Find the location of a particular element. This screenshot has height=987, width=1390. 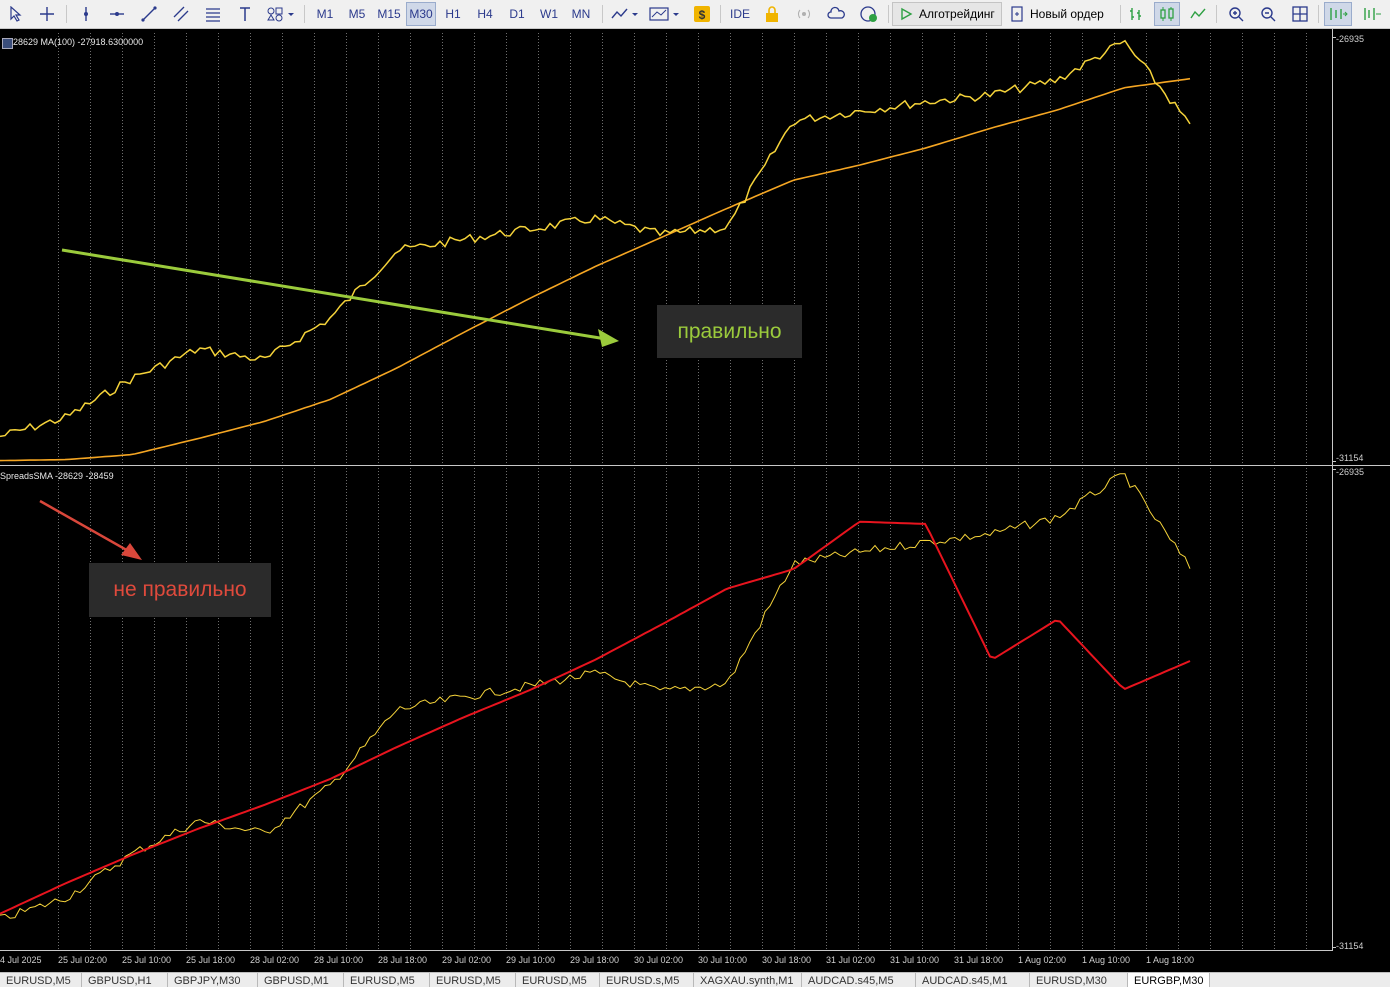

lock-icon is located at coordinates (772, 14).